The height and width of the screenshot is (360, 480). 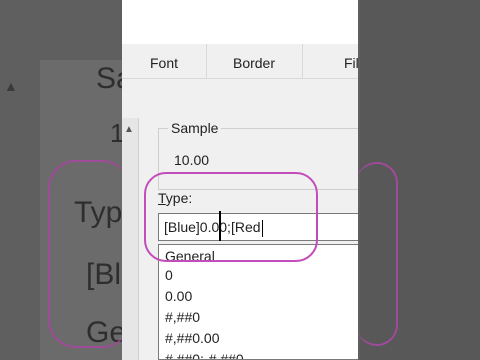 I want to click on sample-label: Sample, so click(x=195, y=128).